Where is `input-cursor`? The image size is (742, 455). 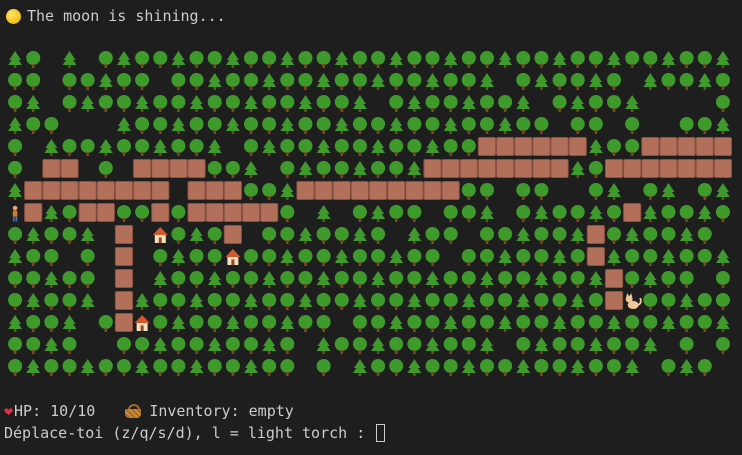
input-cursor is located at coordinates (381, 433).